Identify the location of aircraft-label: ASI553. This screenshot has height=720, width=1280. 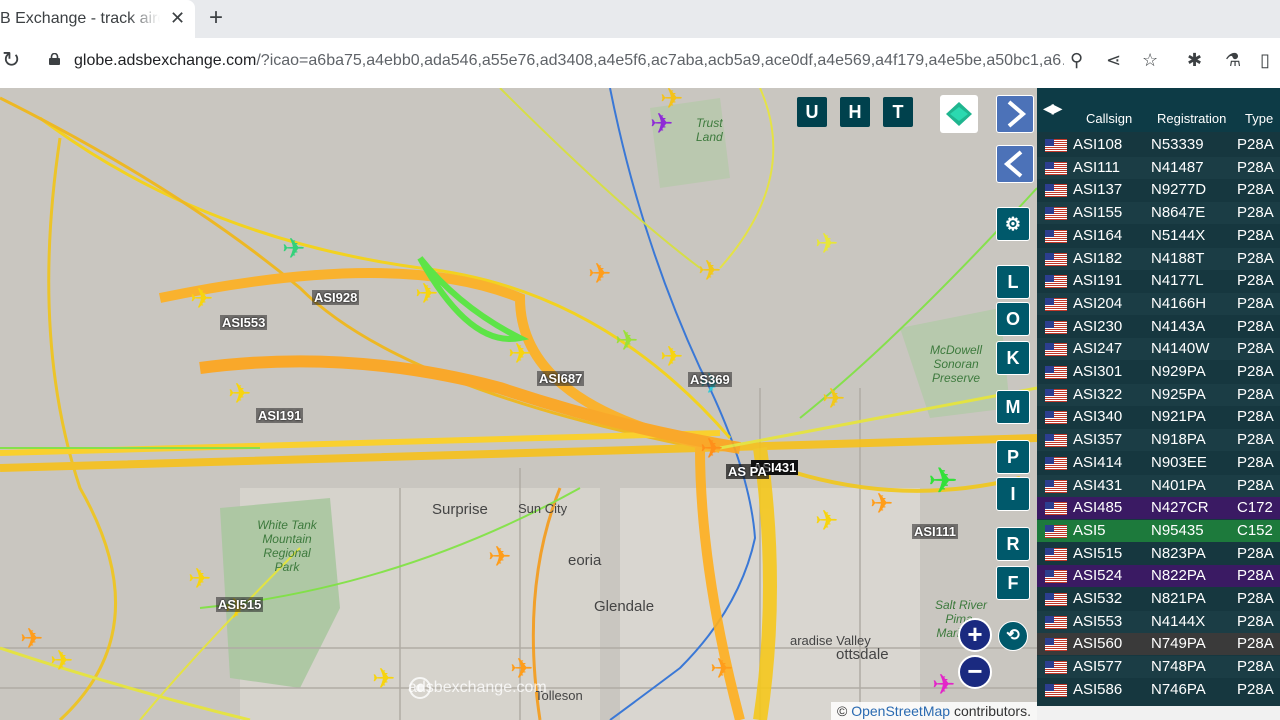
(244, 322).